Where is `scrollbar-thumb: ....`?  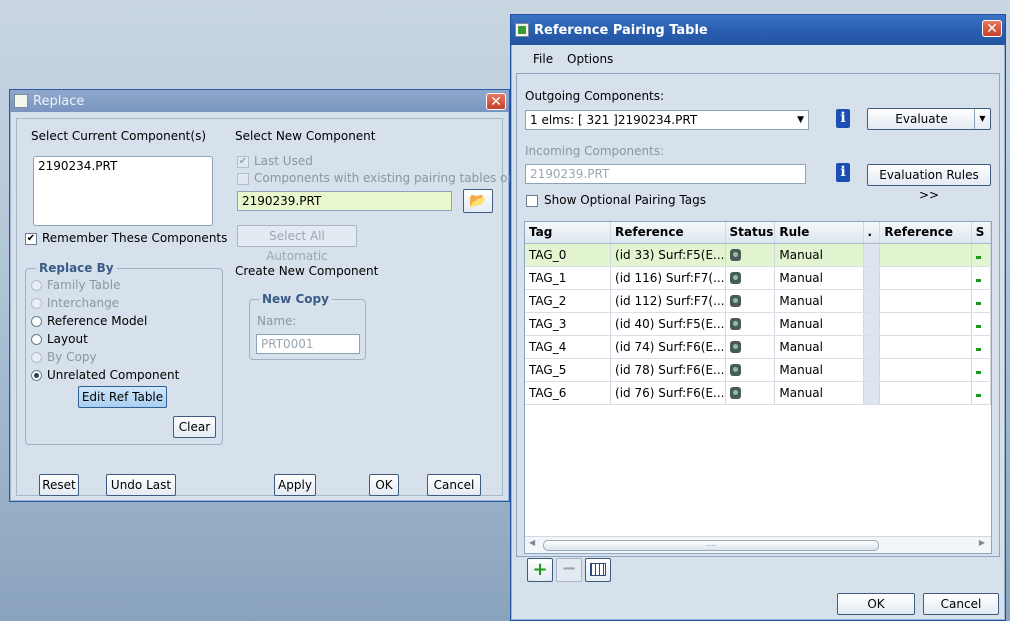
scrollbar-thumb: .... is located at coordinates (711, 545).